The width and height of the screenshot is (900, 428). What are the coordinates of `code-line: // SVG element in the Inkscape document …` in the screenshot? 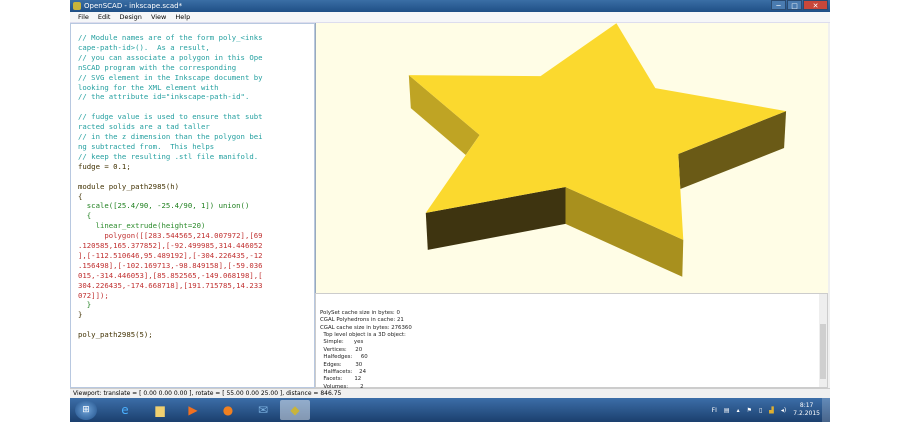 It's located at (170, 77).